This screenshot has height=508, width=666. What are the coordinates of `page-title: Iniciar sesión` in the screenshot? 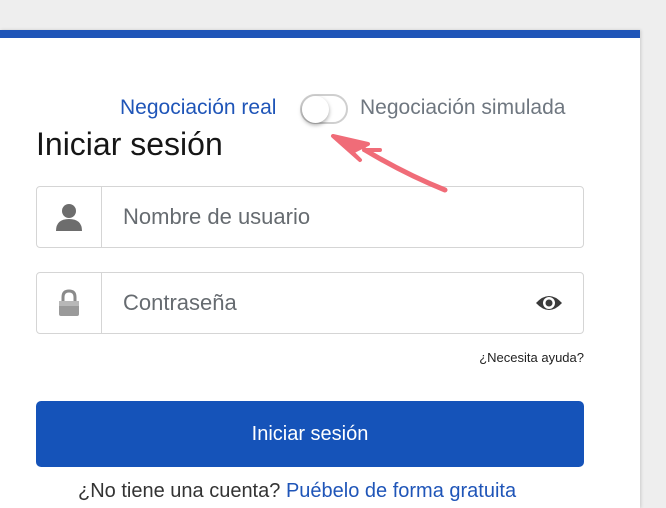 It's located at (129, 144).